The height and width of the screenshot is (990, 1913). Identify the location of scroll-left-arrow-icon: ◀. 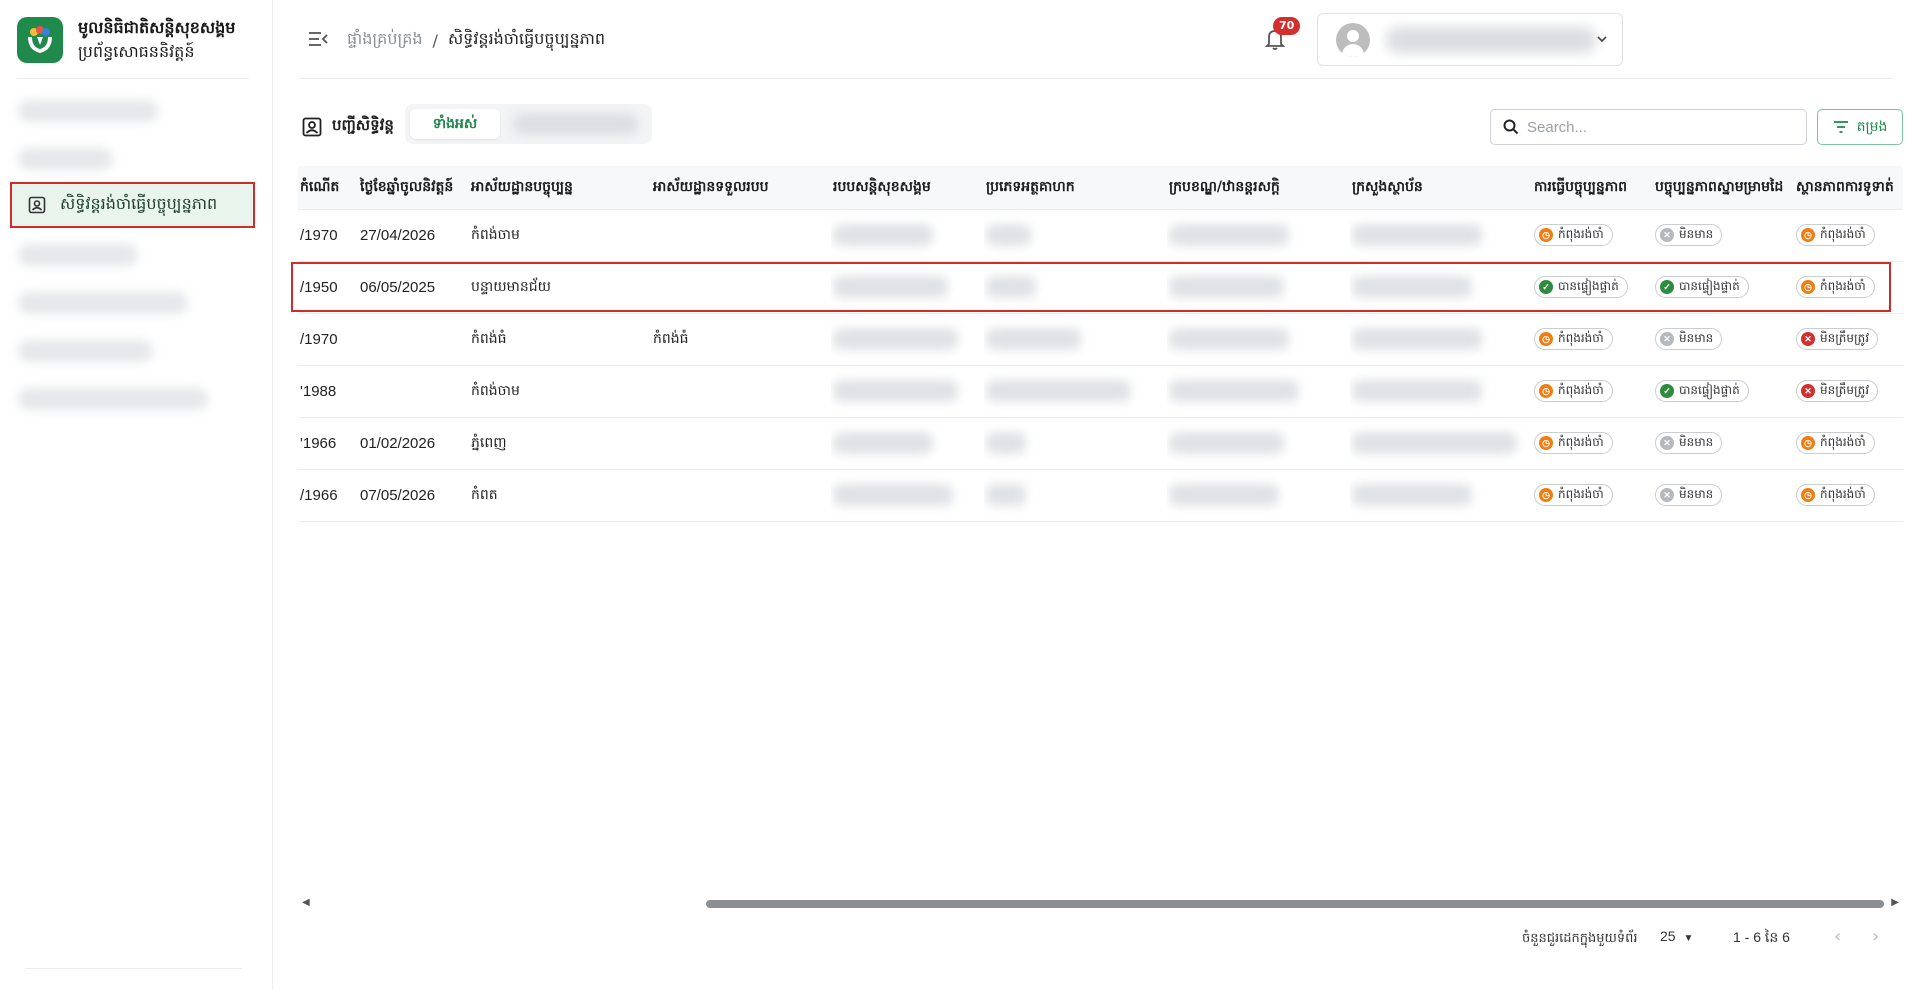
(306, 902).